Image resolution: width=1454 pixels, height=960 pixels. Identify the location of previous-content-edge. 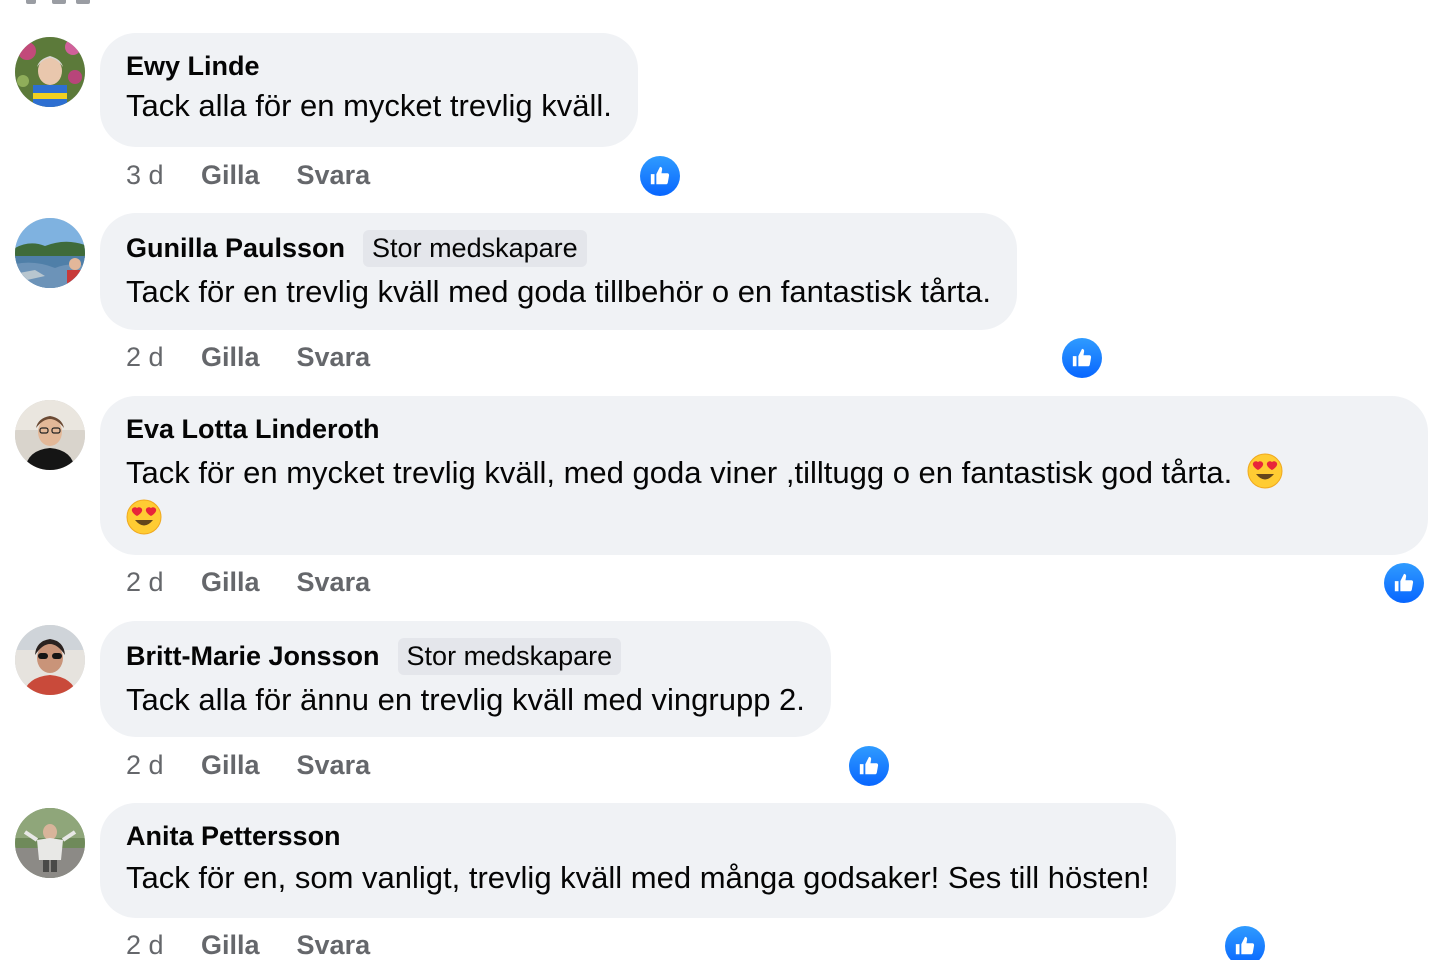
(60, 2).